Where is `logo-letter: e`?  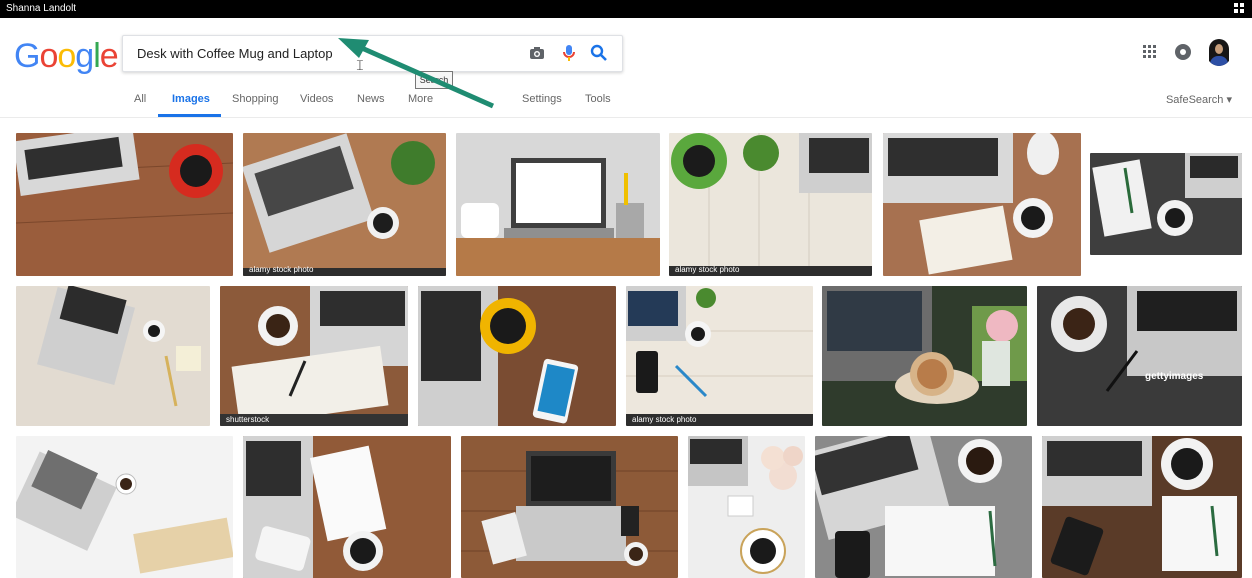
logo-letter: e is located at coordinates (109, 56).